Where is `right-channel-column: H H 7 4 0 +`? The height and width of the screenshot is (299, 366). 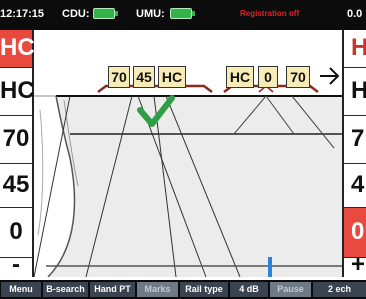 right-channel-column: H H 7 4 0 + is located at coordinates (354, 153).